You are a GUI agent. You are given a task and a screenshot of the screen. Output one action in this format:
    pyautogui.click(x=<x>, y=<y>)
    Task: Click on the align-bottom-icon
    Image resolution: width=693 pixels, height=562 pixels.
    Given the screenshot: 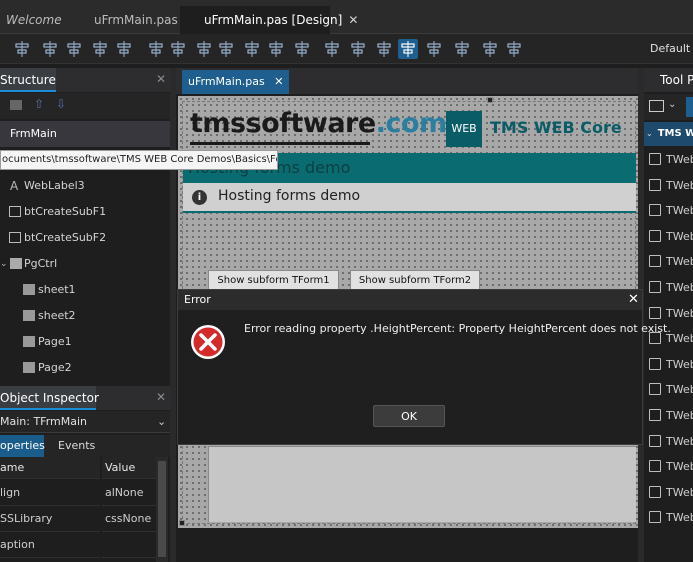 What is the action you would take?
    pyautogui.click(x=252, y=49)
    